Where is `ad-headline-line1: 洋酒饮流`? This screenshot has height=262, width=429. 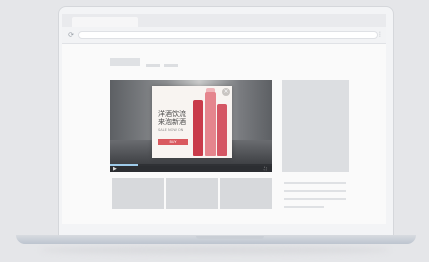 ad-headline-line1: 洋酒饮流 is located at coordinates (172, 114).